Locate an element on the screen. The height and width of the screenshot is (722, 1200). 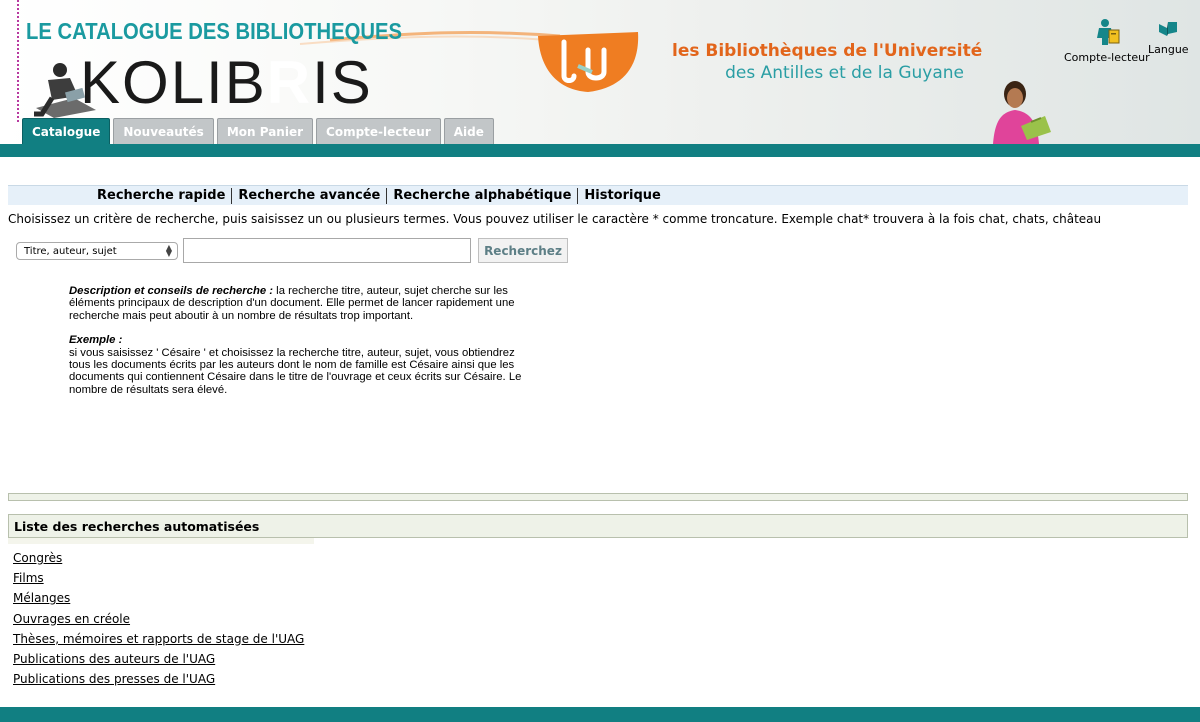
list-item: Publications des presses de l'UAG is located at coordinates (158, 682).